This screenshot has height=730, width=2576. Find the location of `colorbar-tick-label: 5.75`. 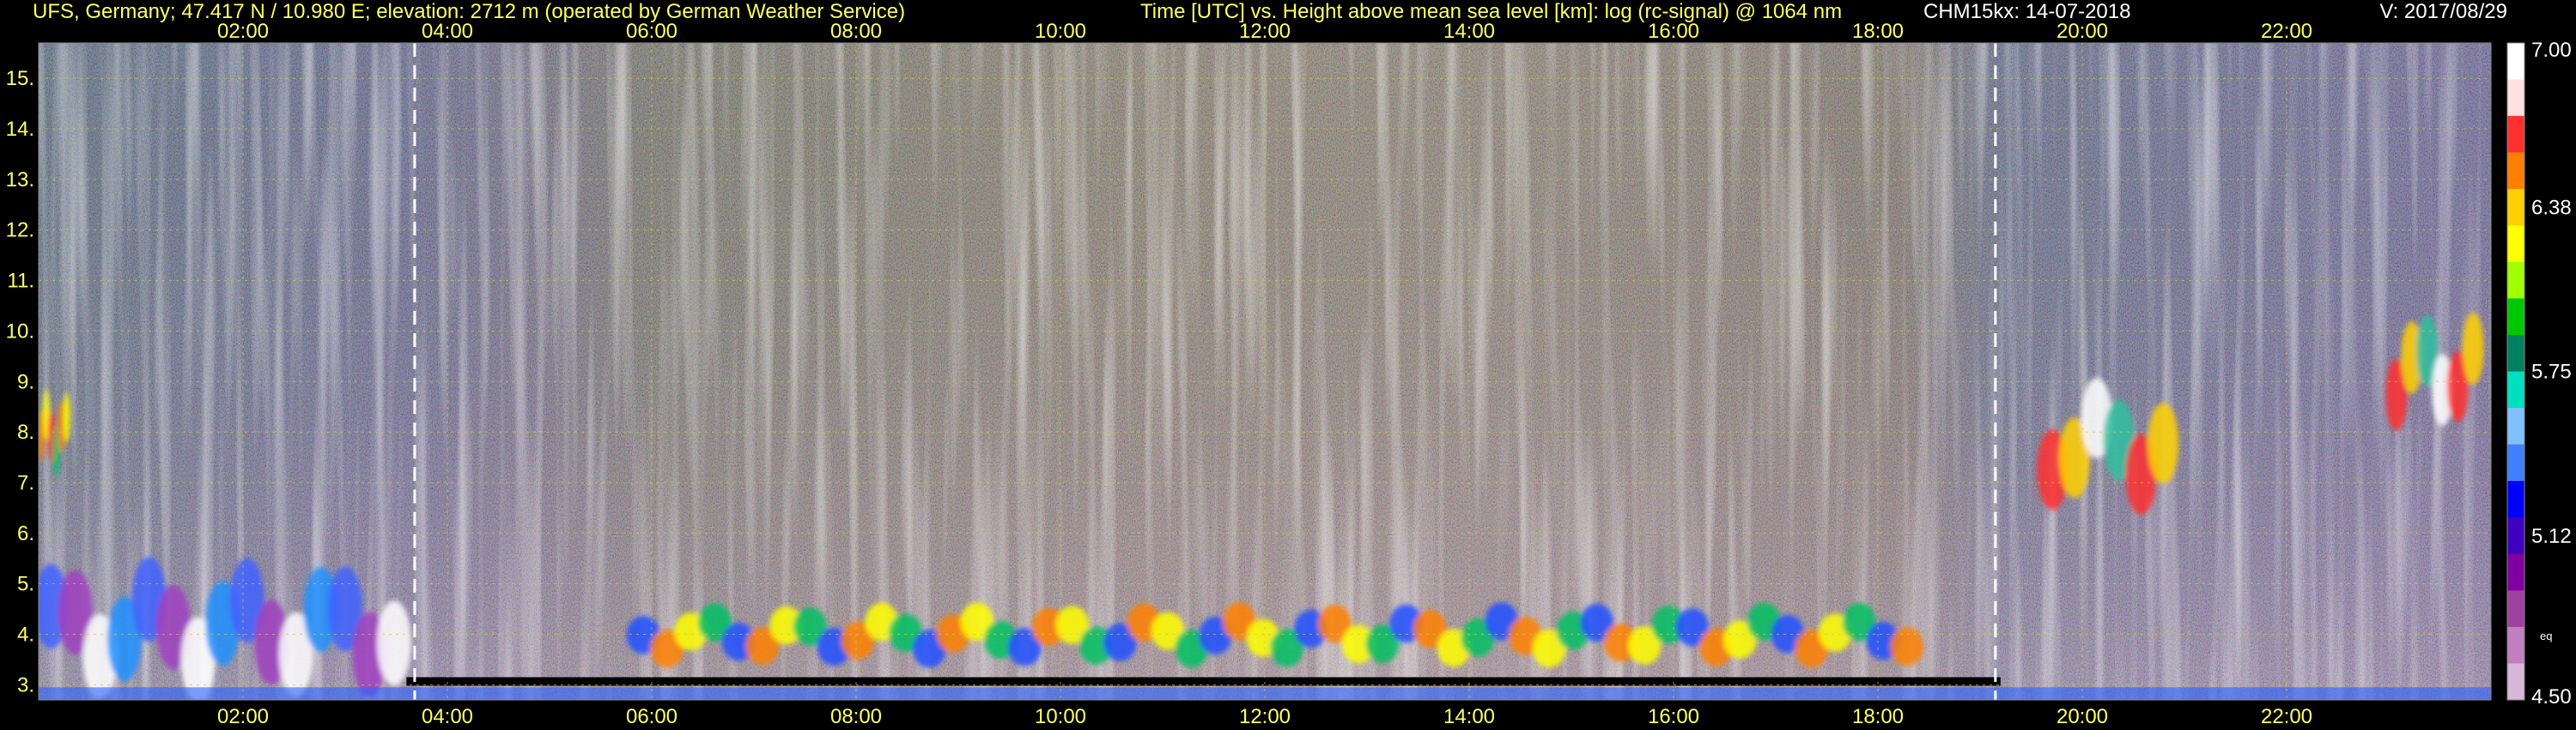

colorbar-tick-label: 5.75 is located at coordinates (2551, 372).